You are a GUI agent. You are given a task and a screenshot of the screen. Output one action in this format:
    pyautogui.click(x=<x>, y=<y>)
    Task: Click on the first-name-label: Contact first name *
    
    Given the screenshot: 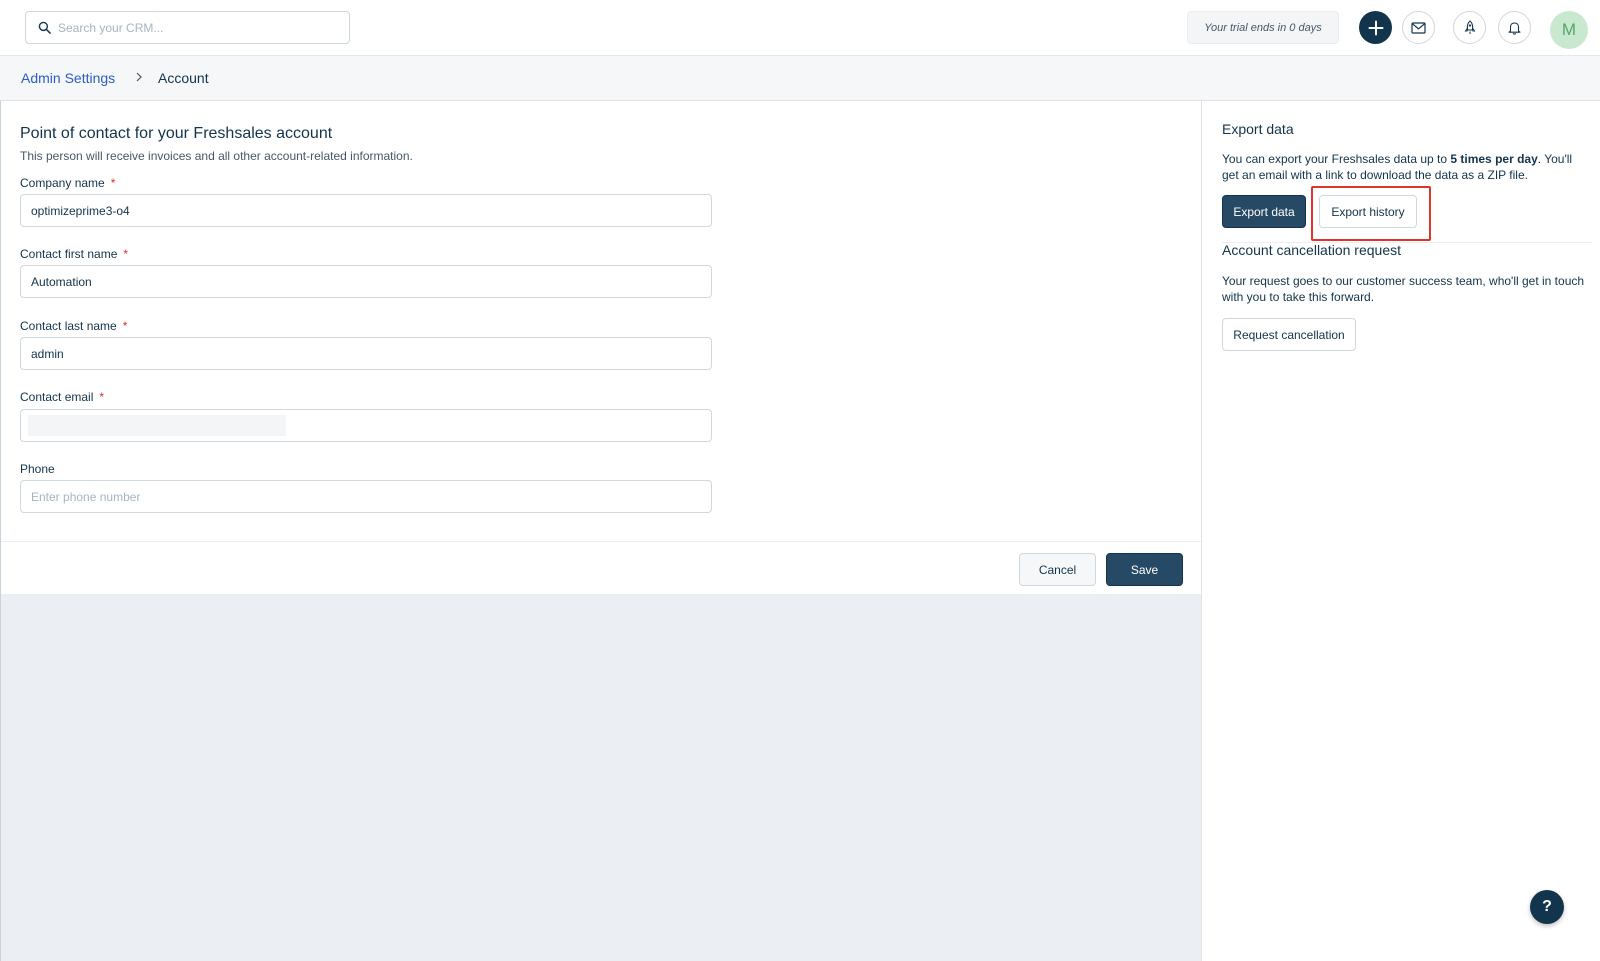 What is the action you would take?
    pyautogui.click(x=74, y=254)
    